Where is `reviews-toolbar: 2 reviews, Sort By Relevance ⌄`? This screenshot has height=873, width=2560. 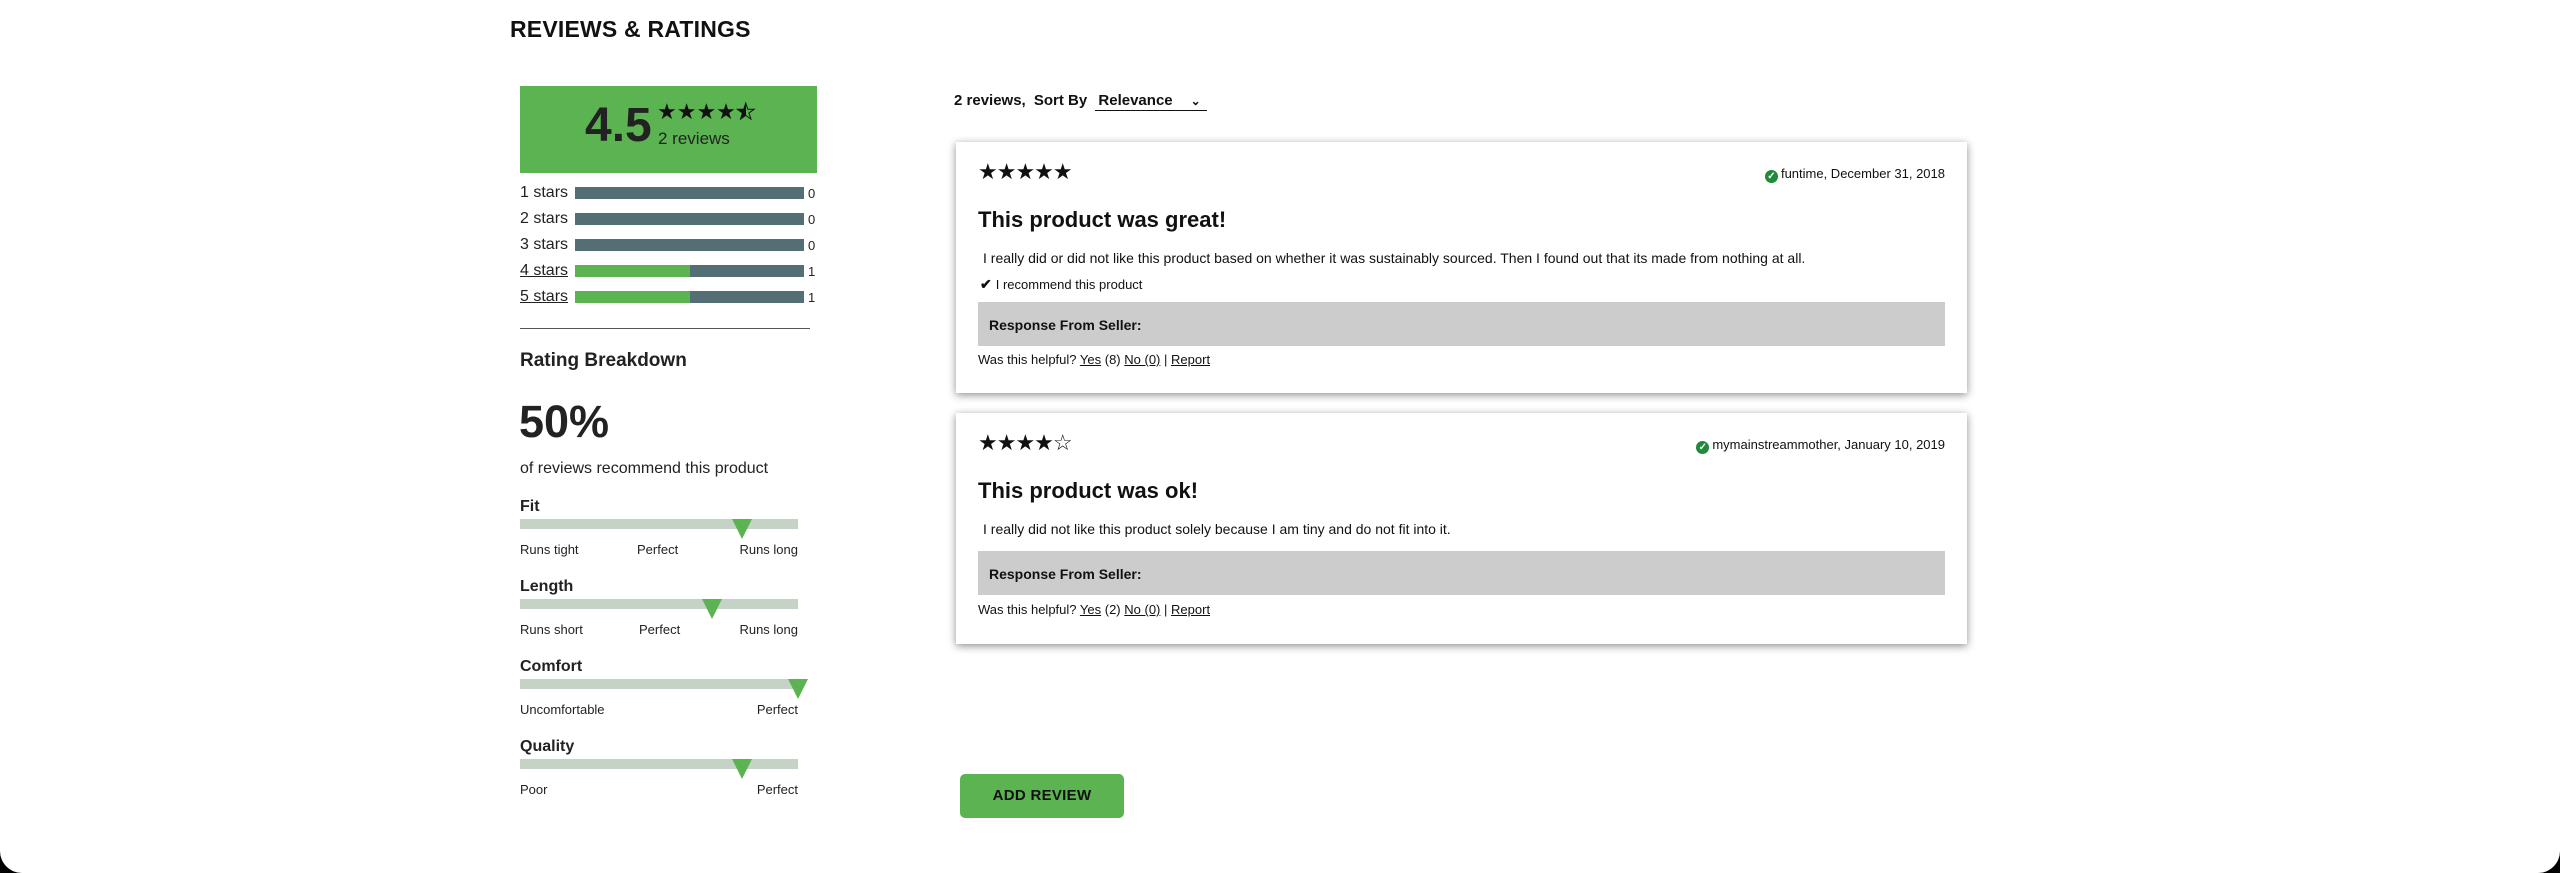
reviews-toolbar: 2 reviews, Sort By Relevance ⌄ is located at coordinates (1080, 101).